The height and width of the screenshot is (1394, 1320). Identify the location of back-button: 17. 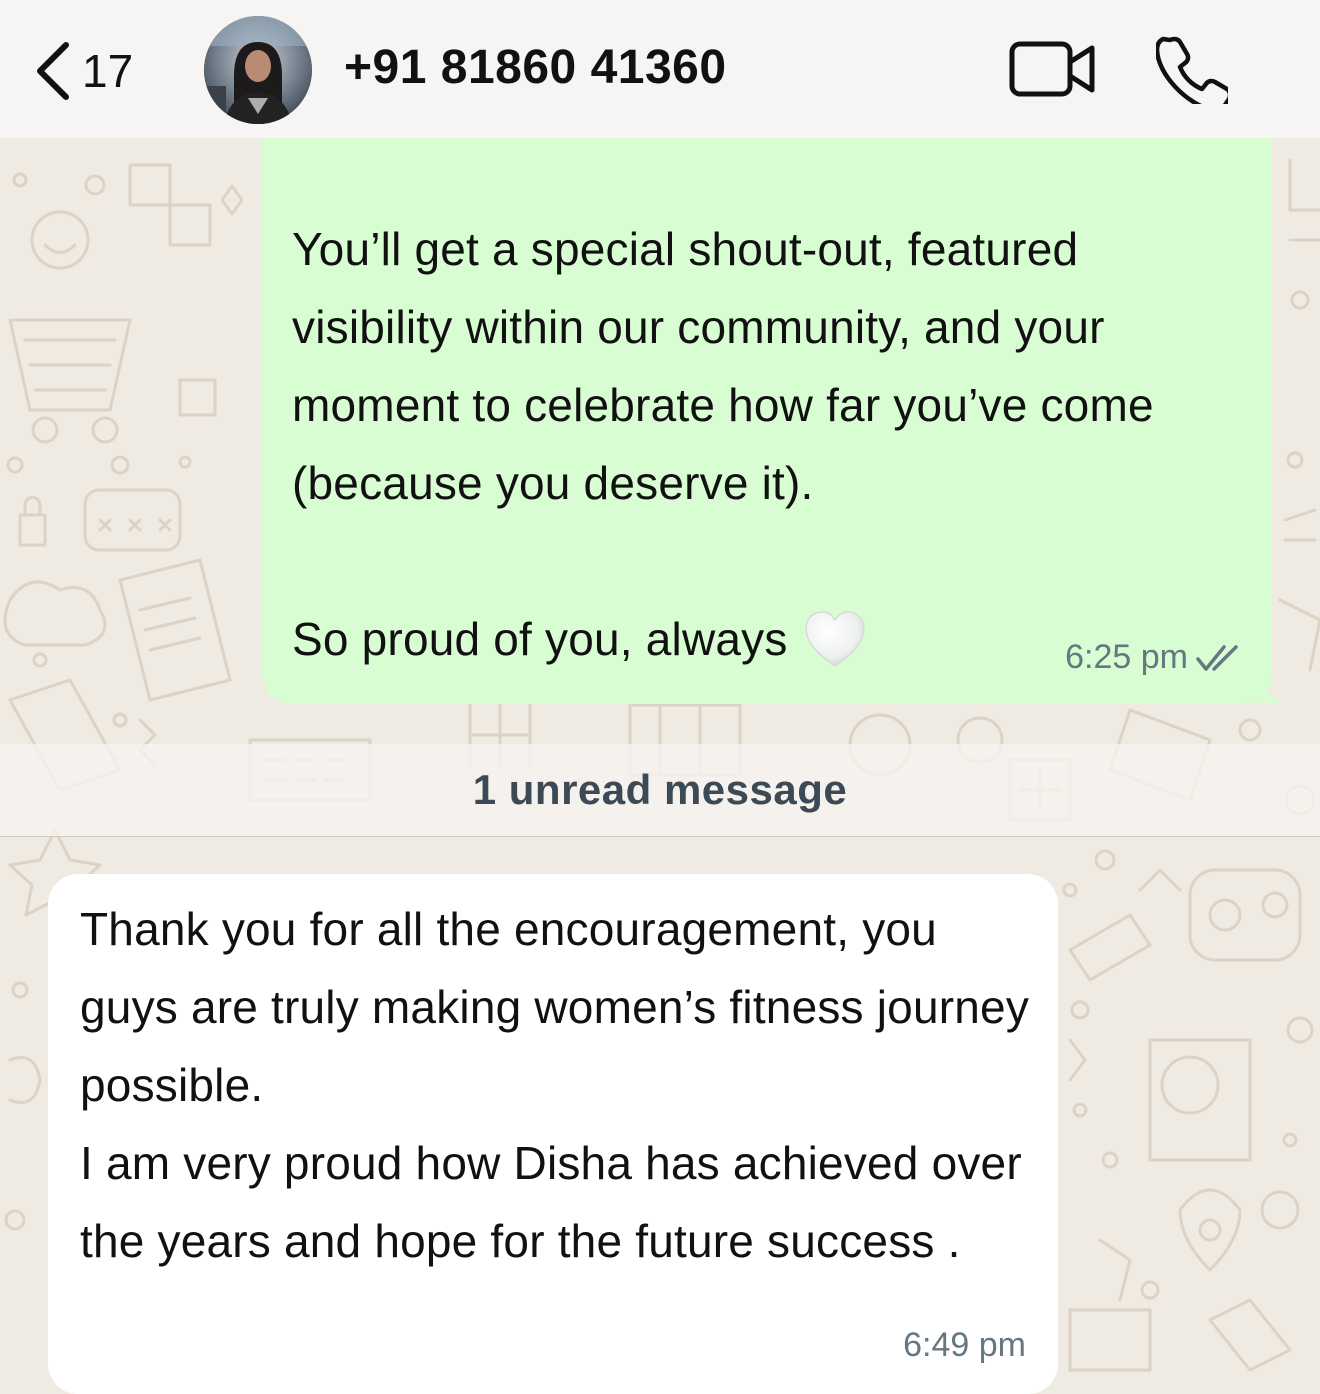
(82, 71).